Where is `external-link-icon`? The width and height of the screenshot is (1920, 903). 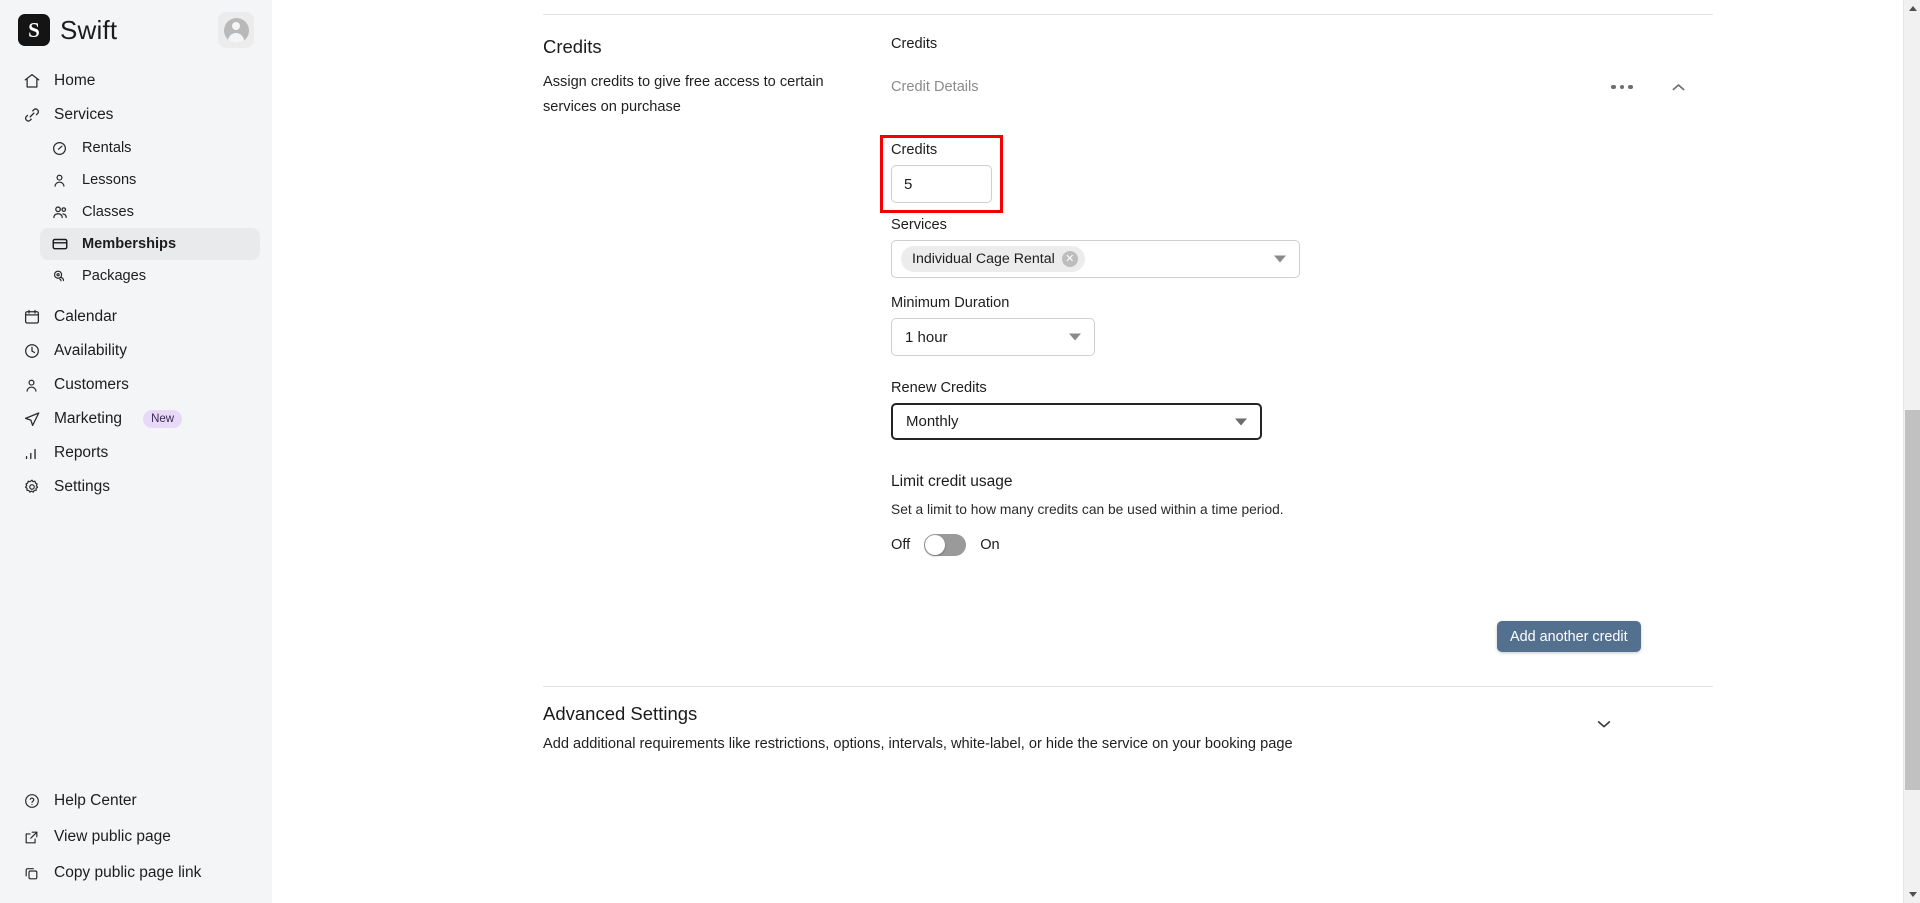
external-link-icon is located at coordinates (31, 837).